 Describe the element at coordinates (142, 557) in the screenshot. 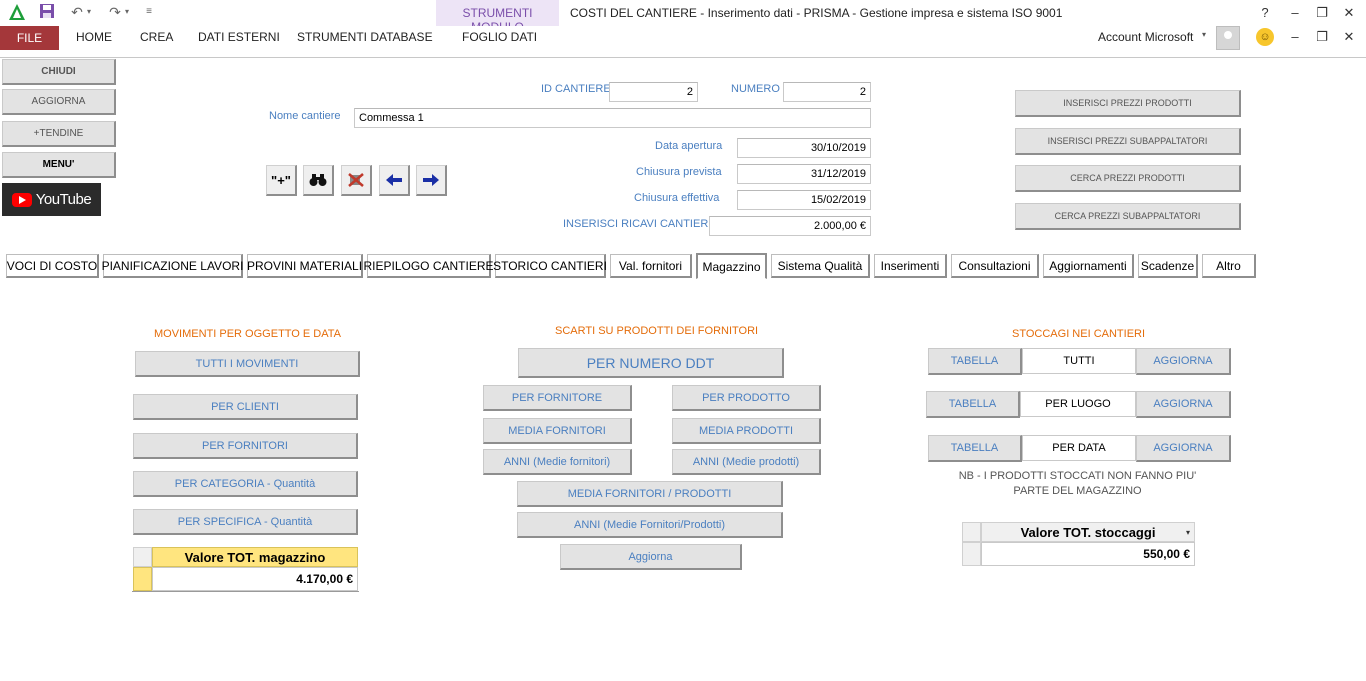

I see `magazzino-corner-selector` at that location.